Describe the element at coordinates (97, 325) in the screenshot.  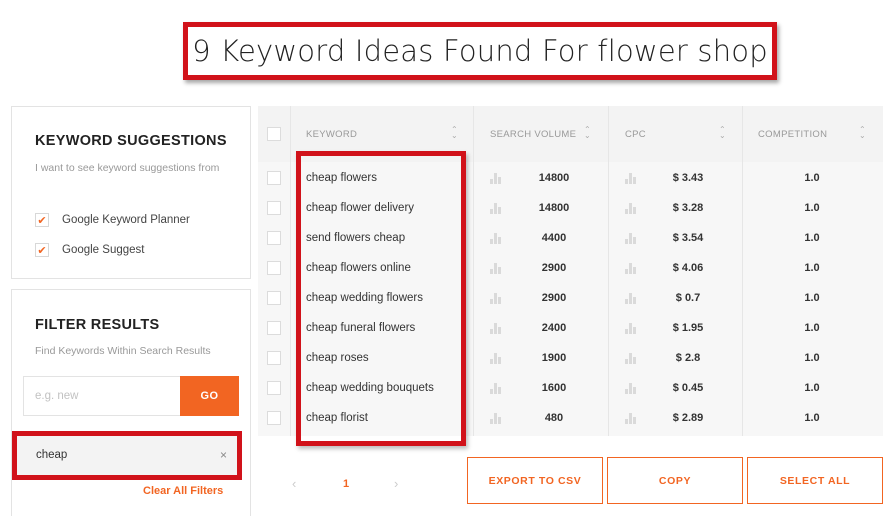
I see `filter-heading: FILTER RESULTS` at that location.